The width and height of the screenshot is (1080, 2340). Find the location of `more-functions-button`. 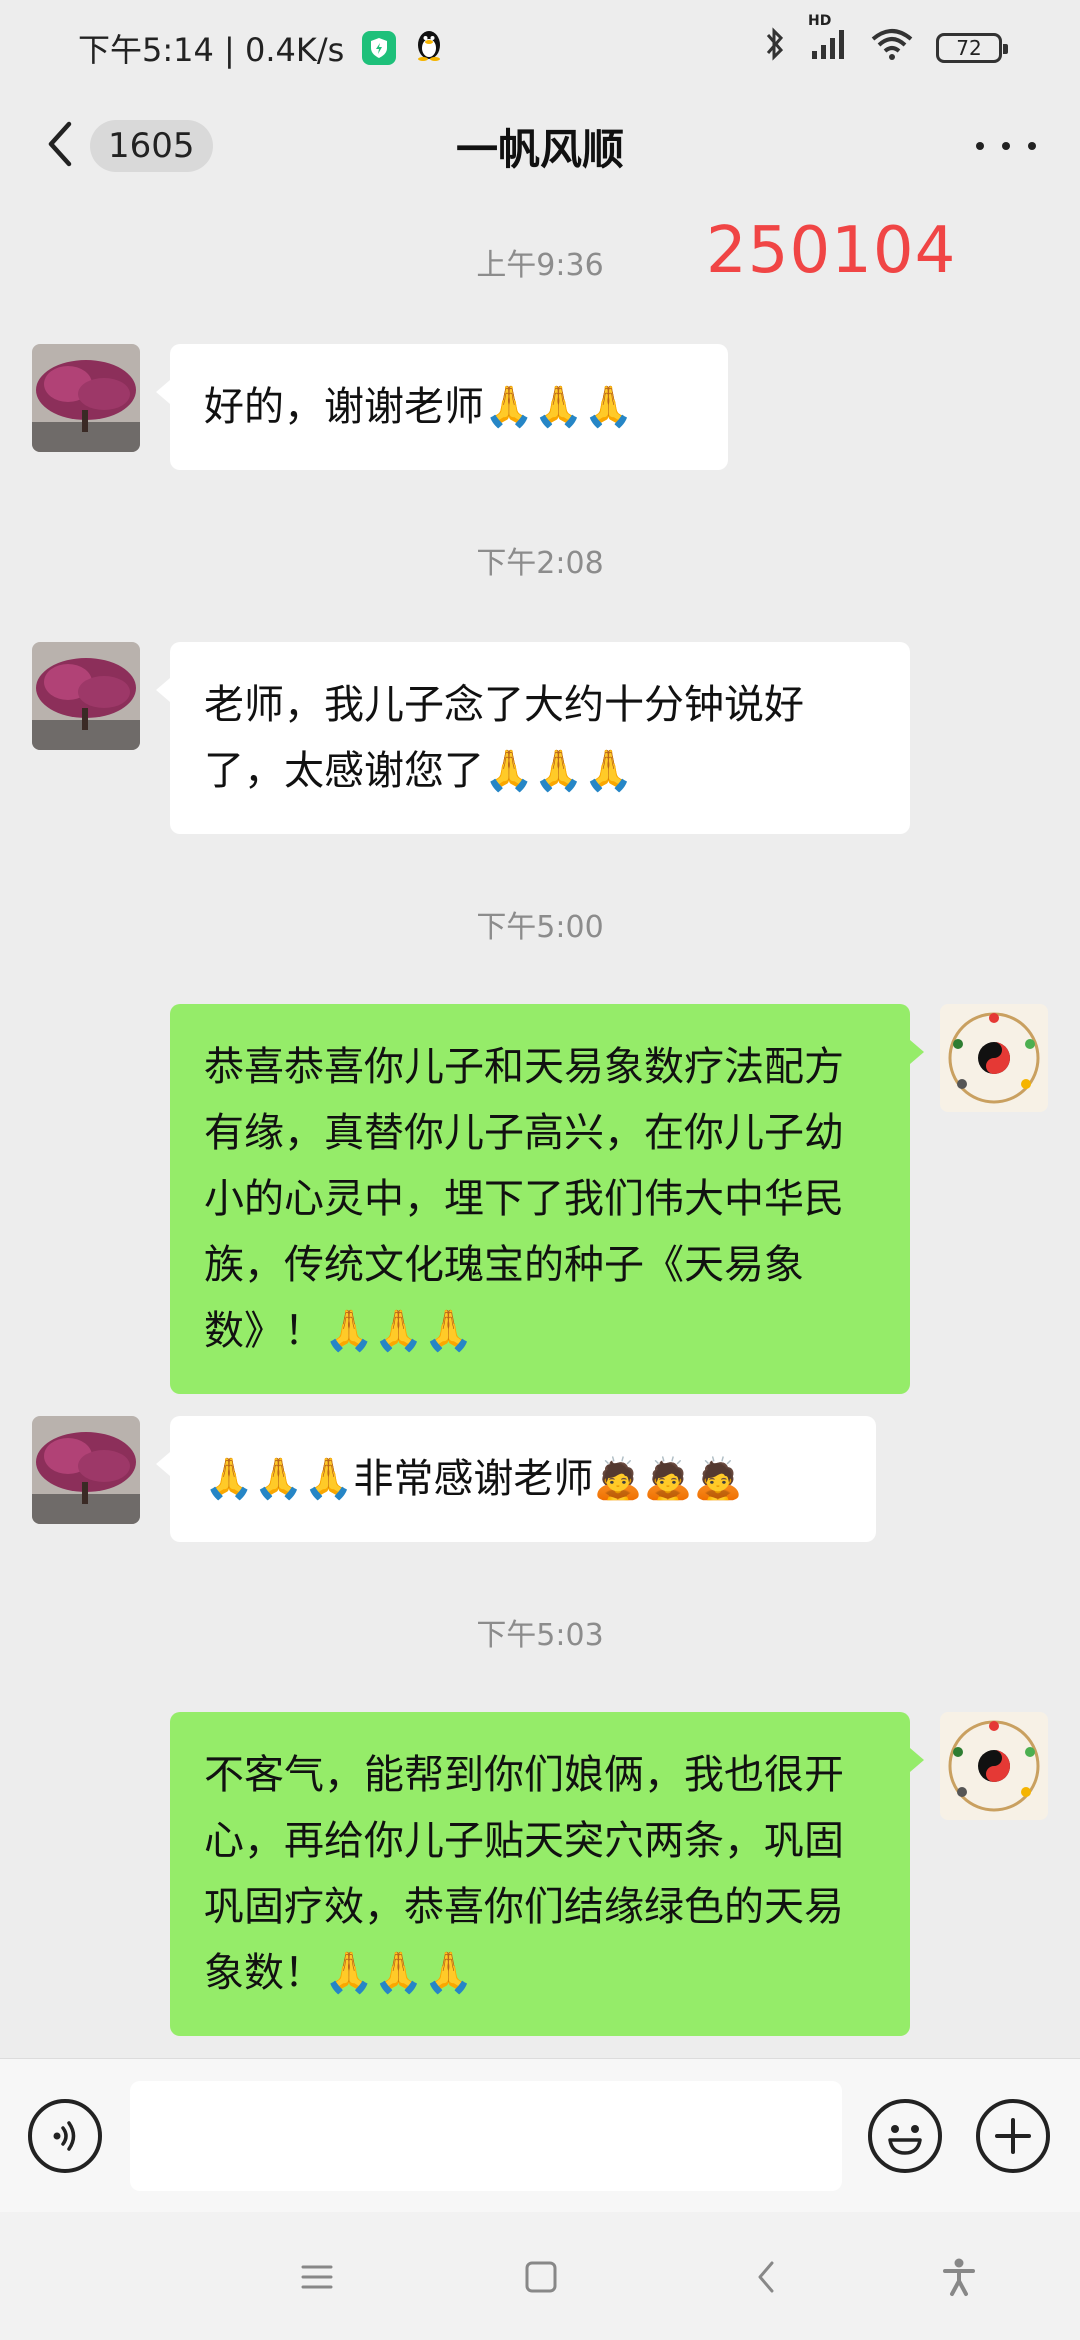

more-functions-button is located at coordinates (1013, 2136).